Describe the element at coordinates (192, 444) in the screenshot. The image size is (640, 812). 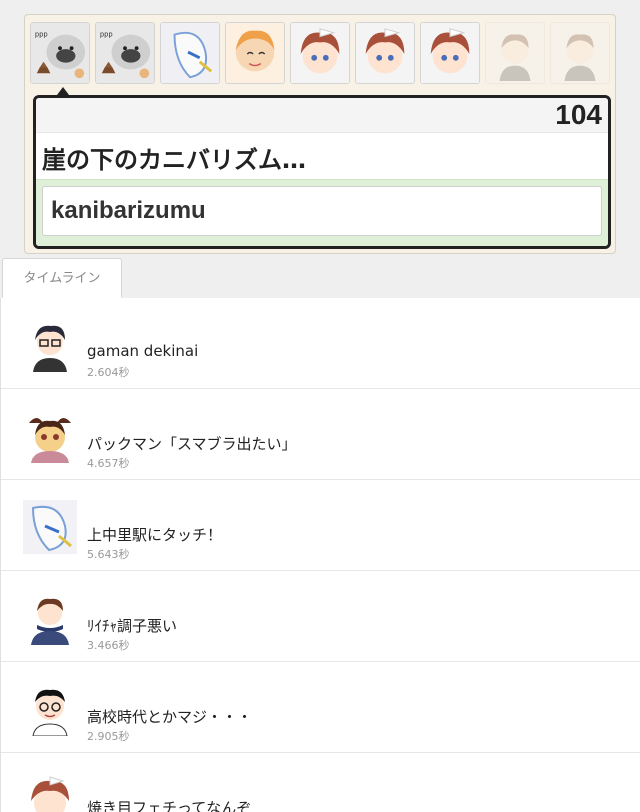
I see `timeline-text: パックマン「スマブラ出たい」` at that location.